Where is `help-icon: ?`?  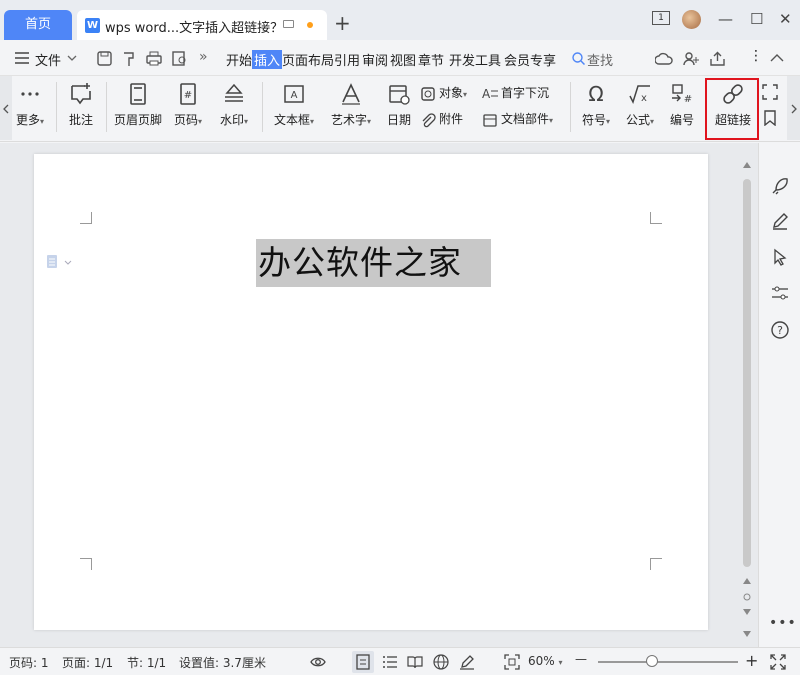 help-icon: ? is located at coordinates (780, 330).